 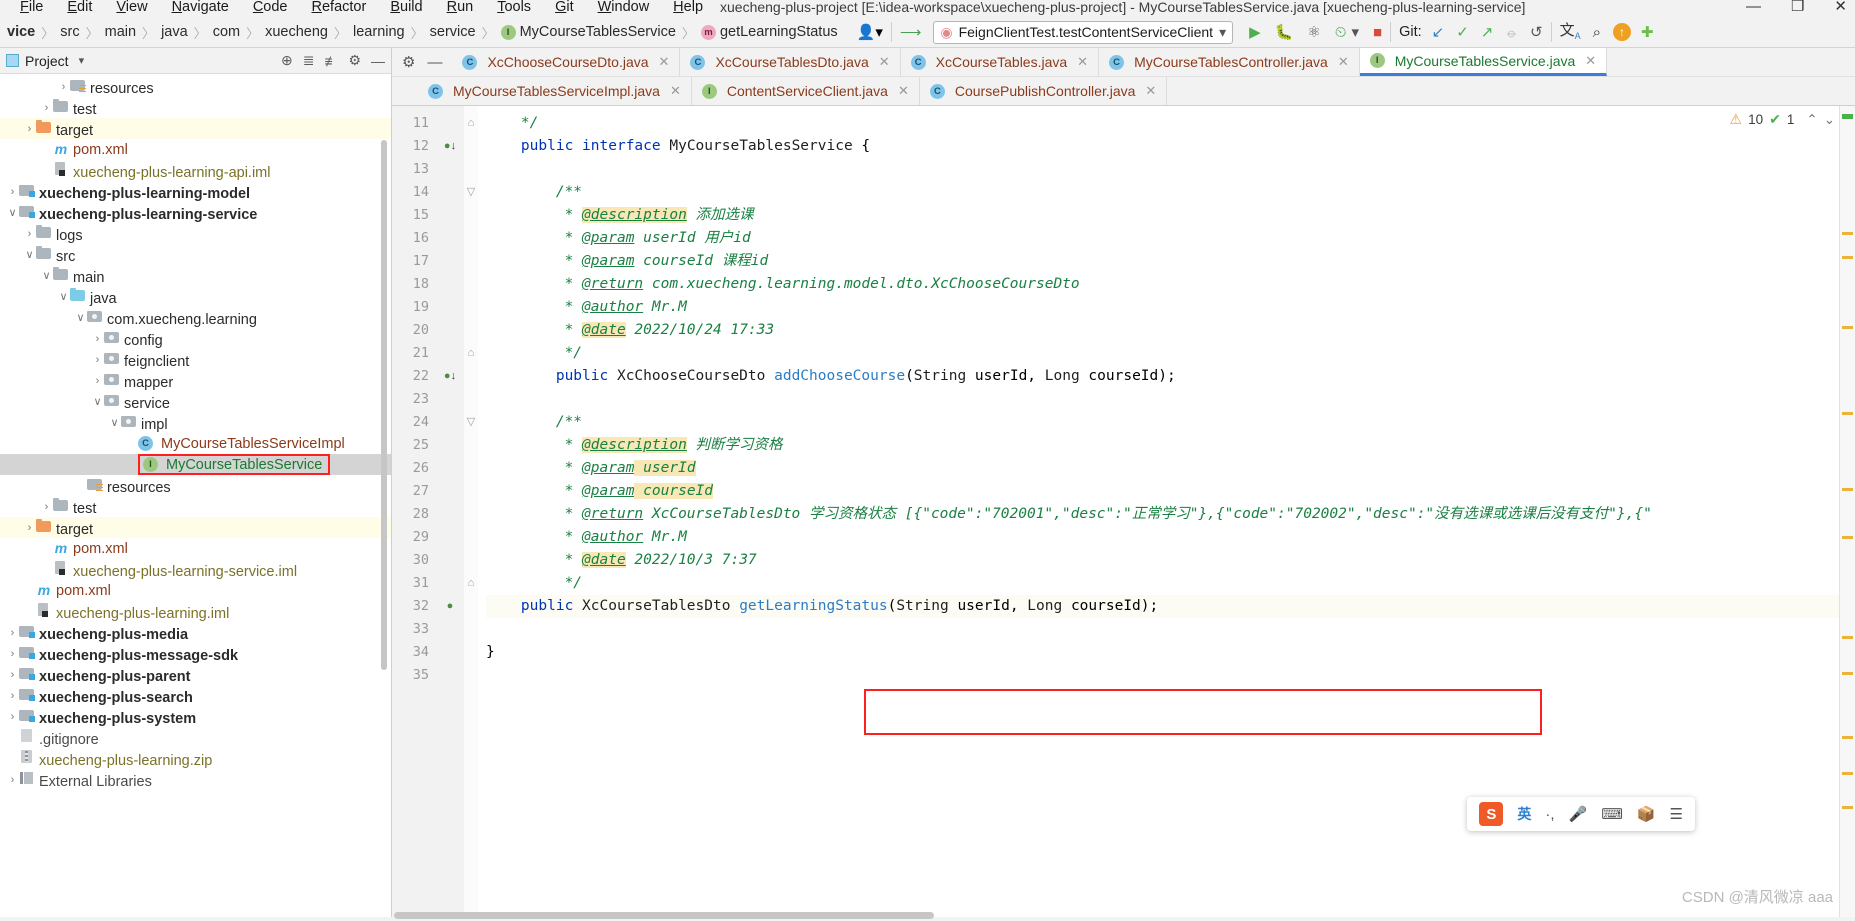 I want to click on tree-item--gitignore: .gitignore, so click(x=195, y=737).